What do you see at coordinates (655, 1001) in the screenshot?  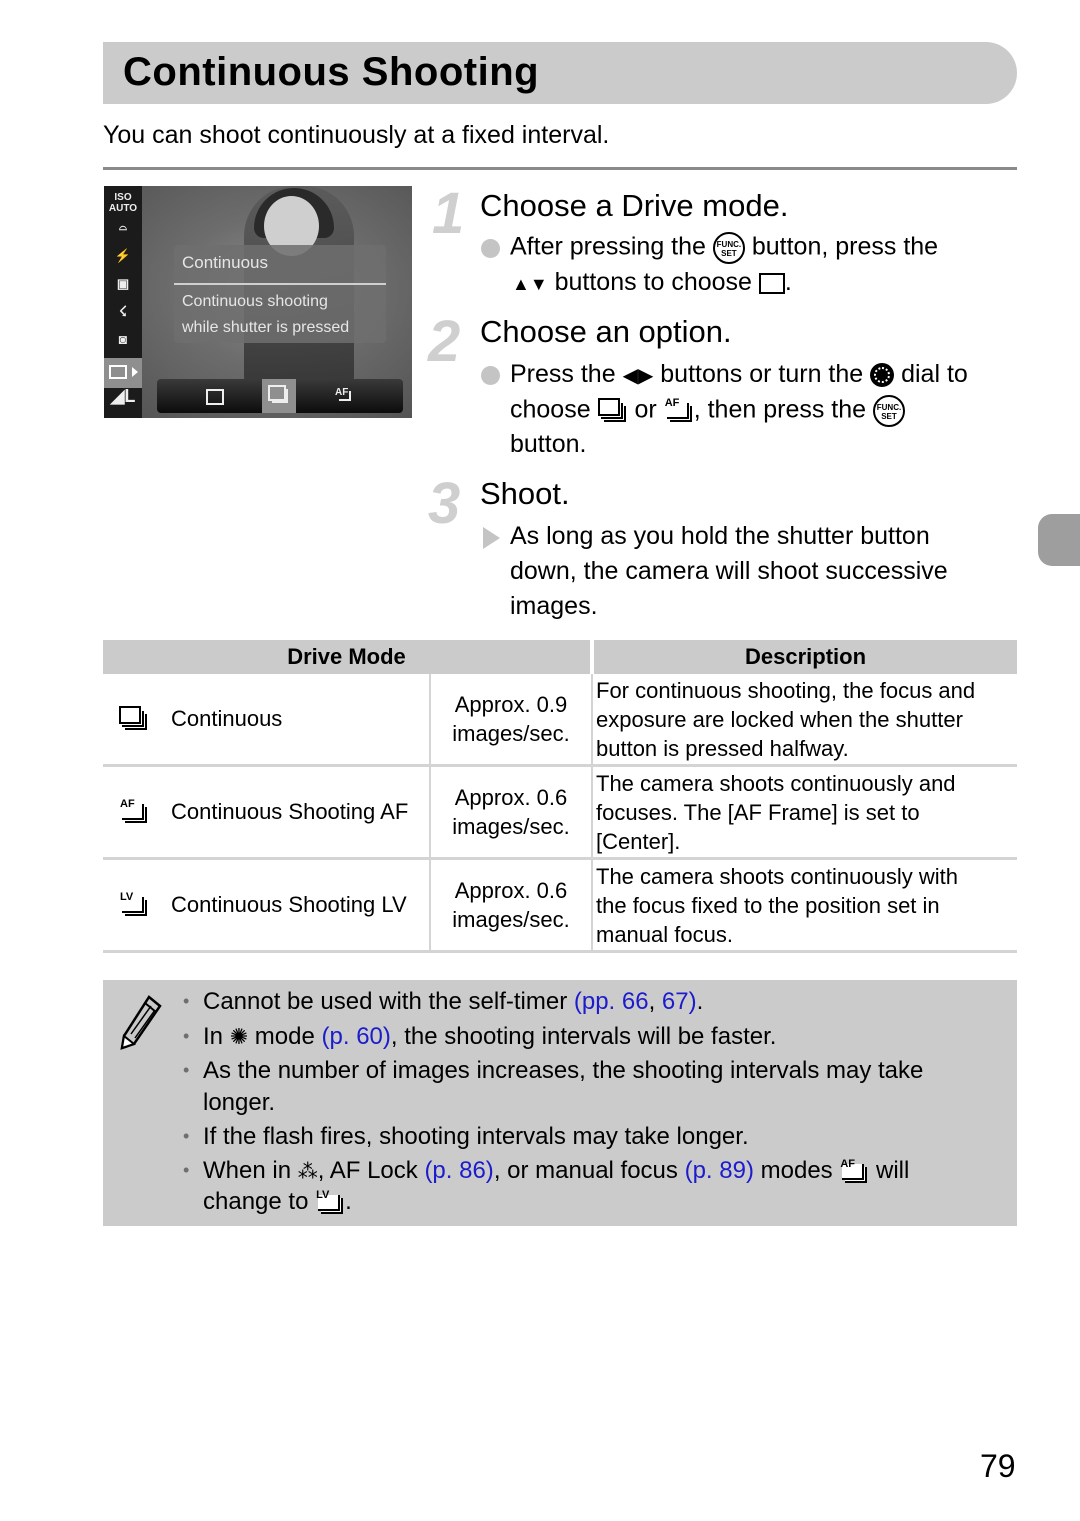 I see `text-segment: ,` at bounding box center [655, 1001].